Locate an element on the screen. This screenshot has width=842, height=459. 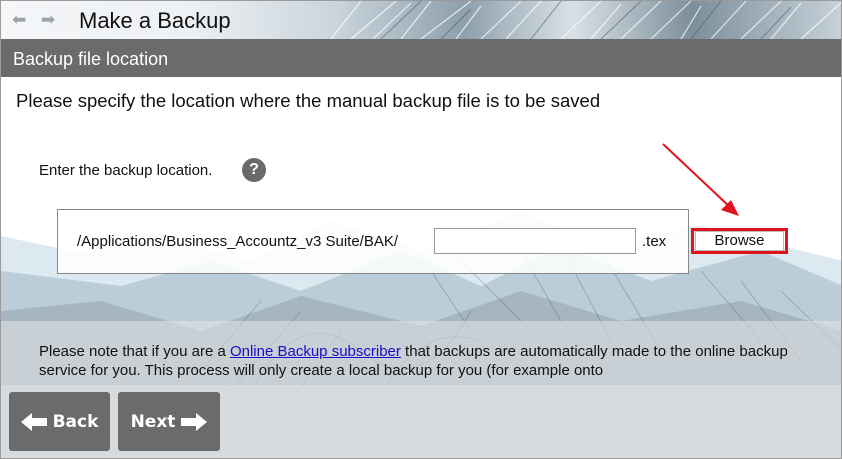
back-button: Back is located at coordinates (59, 421).